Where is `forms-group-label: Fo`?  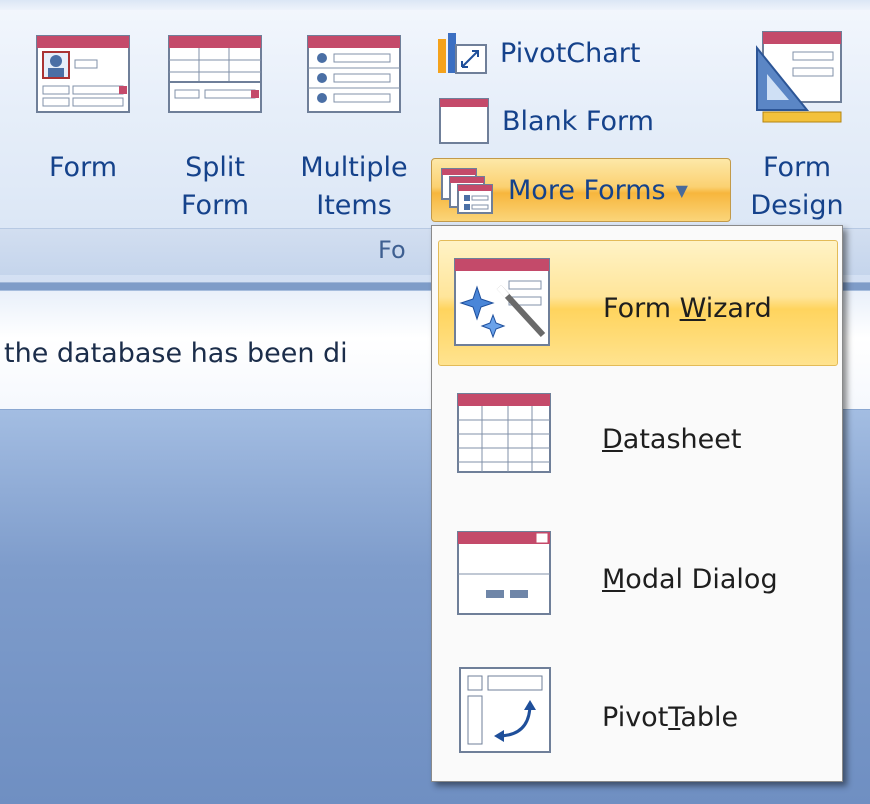 forms-group-label: Fo is located at coordinates (392, 250).